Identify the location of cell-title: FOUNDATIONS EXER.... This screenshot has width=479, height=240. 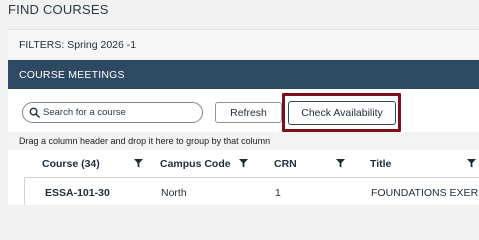
(425, 193).